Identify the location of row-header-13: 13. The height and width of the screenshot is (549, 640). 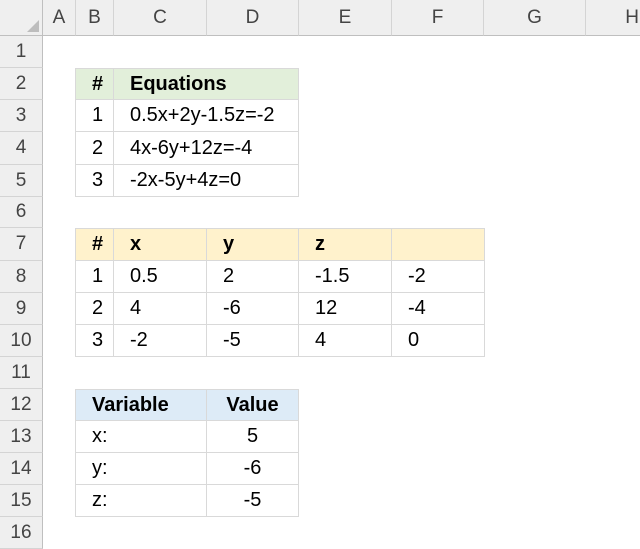
(21, 437).